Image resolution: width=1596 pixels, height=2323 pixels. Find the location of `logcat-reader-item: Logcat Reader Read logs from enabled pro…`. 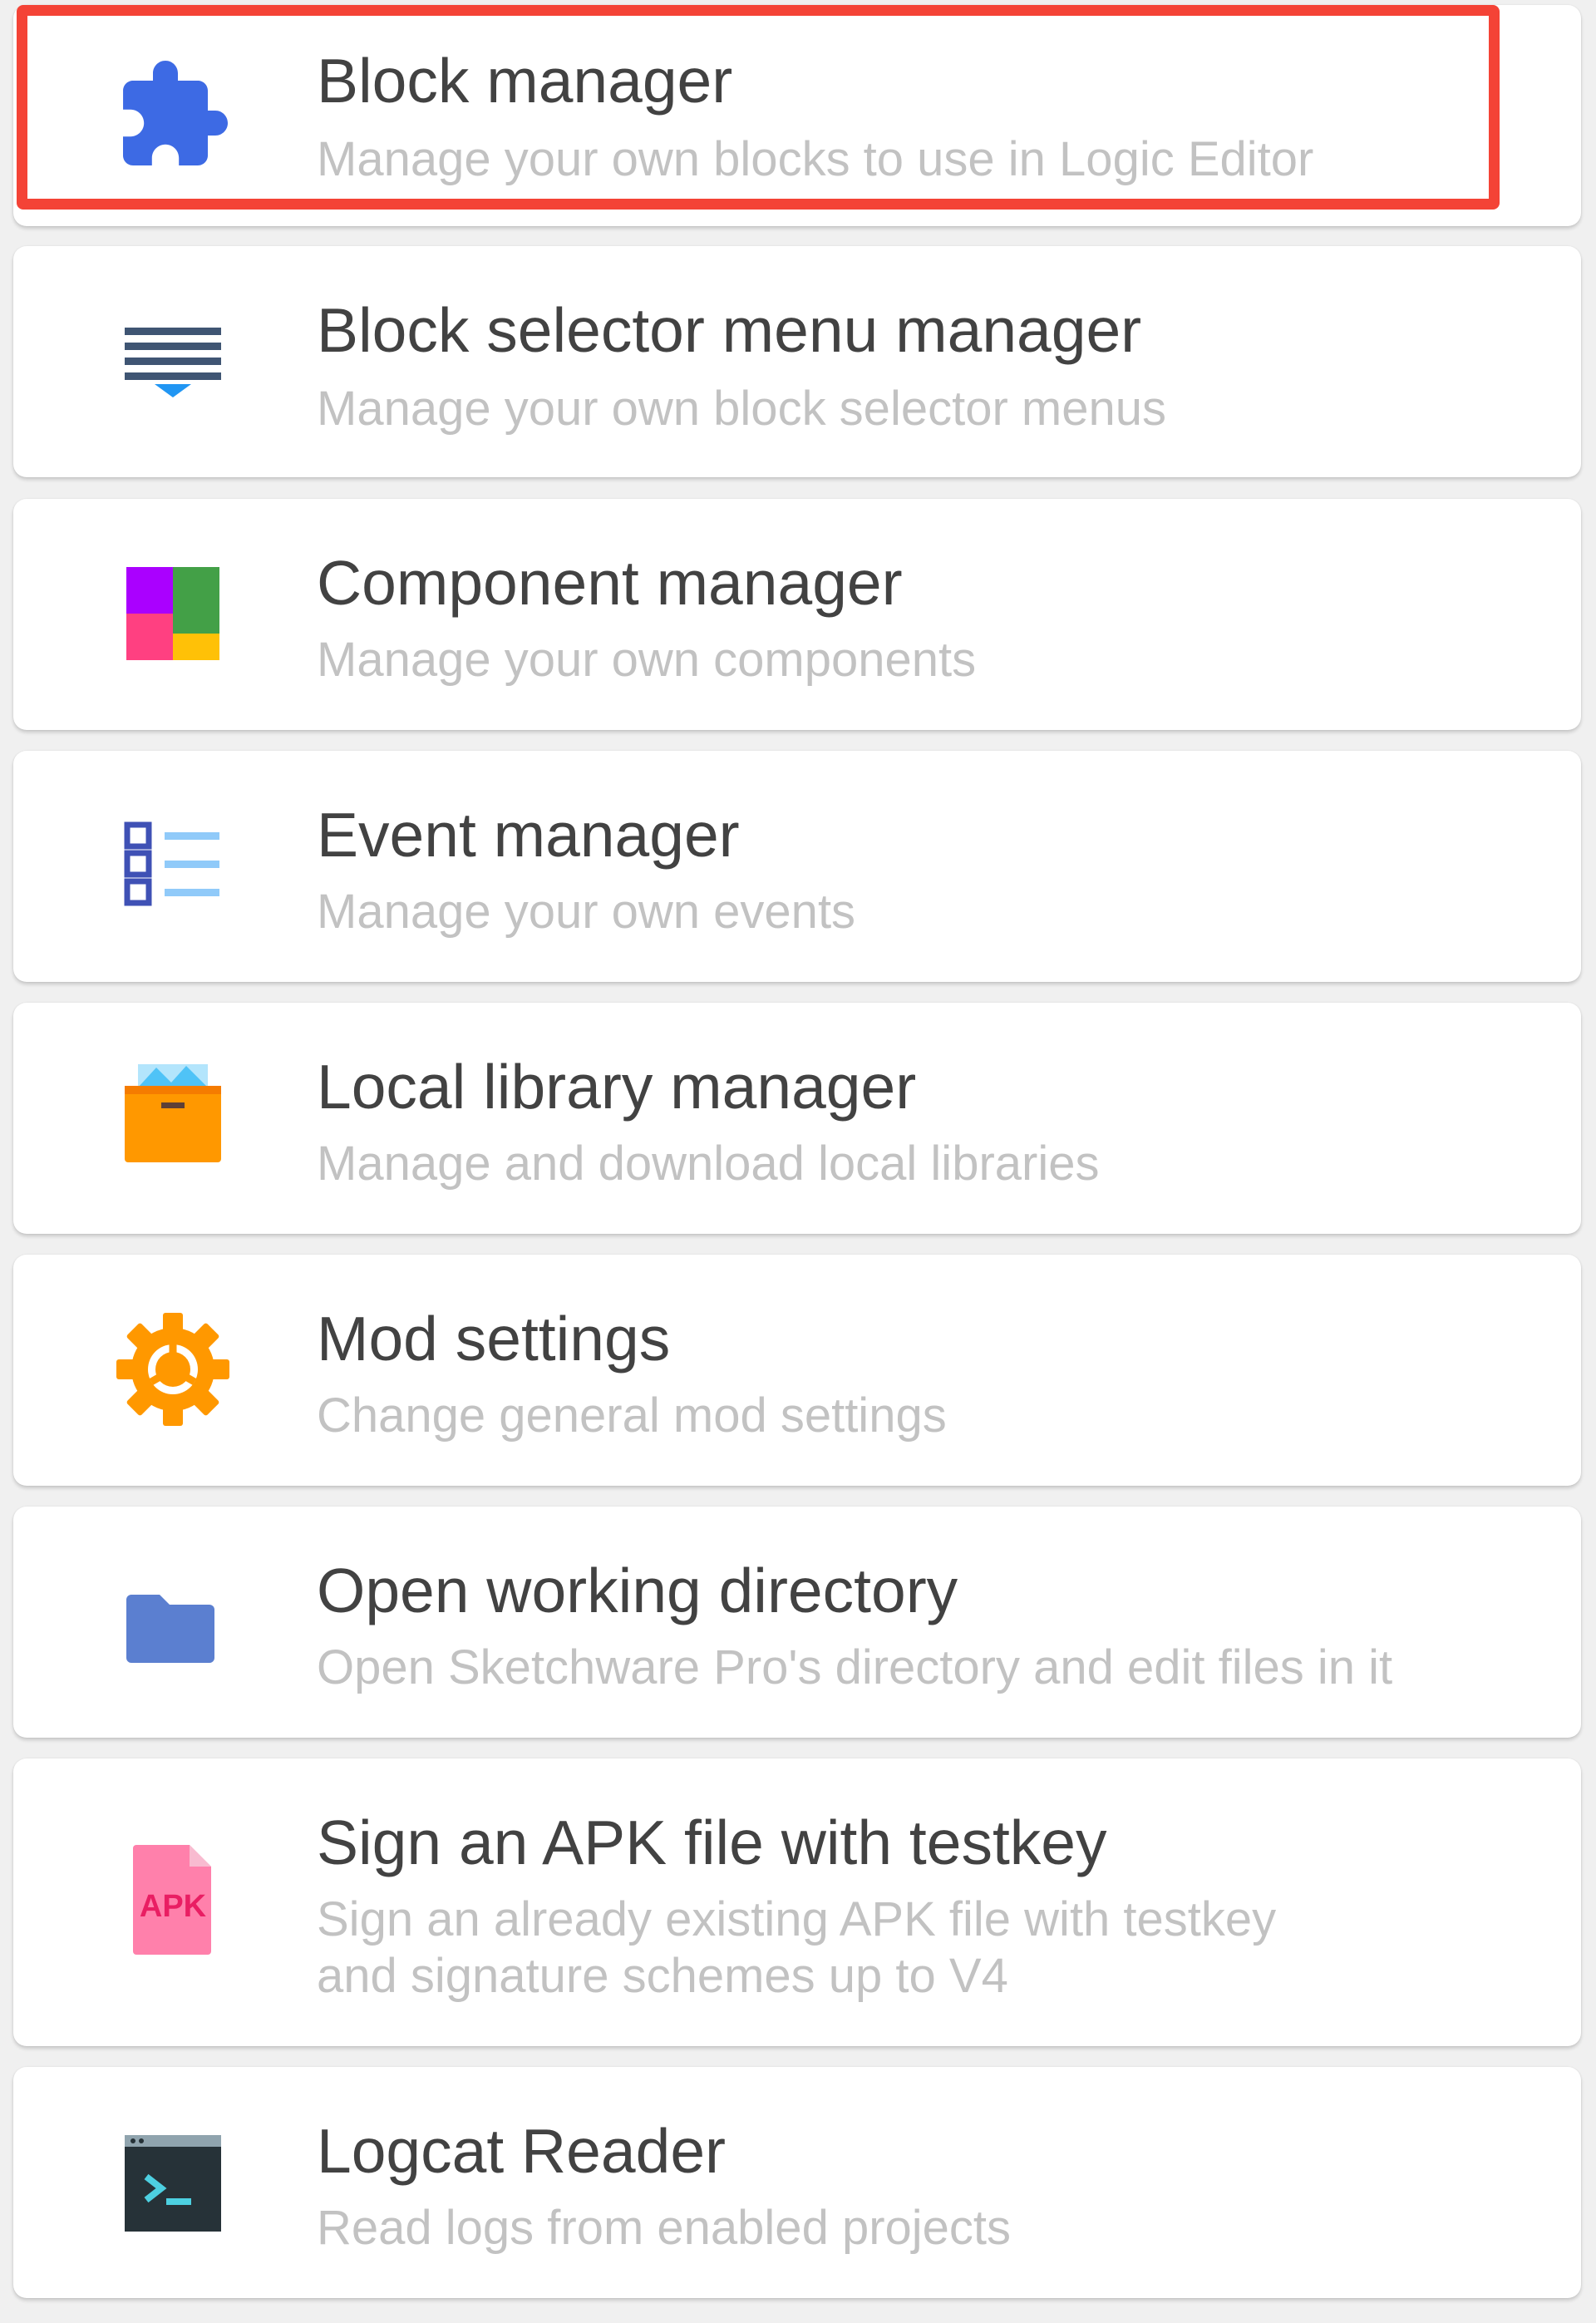

logcat-reader-item: Logcat Reader Read logs from enabled pro… is located at coordinates (797, 2182).